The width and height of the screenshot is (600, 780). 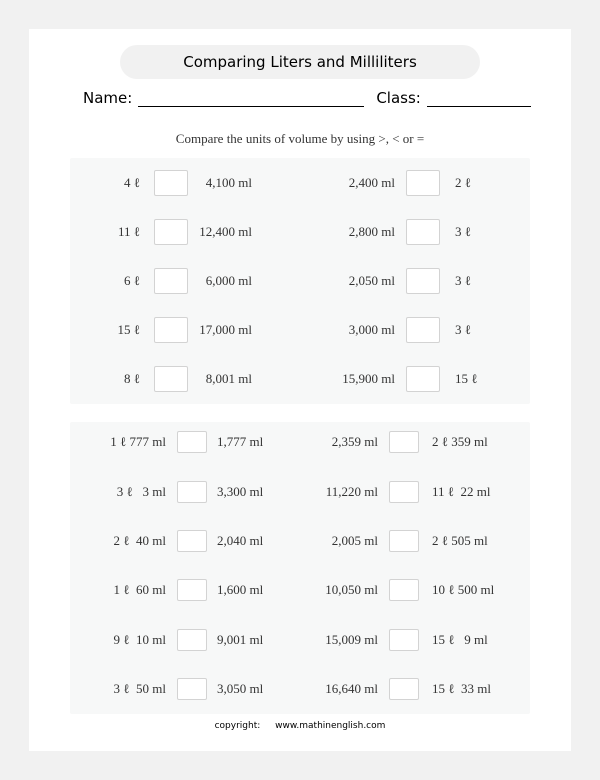 I want to click on left-lhs-value: 3 ℓ 3 ml, so click(x=141, y=491).